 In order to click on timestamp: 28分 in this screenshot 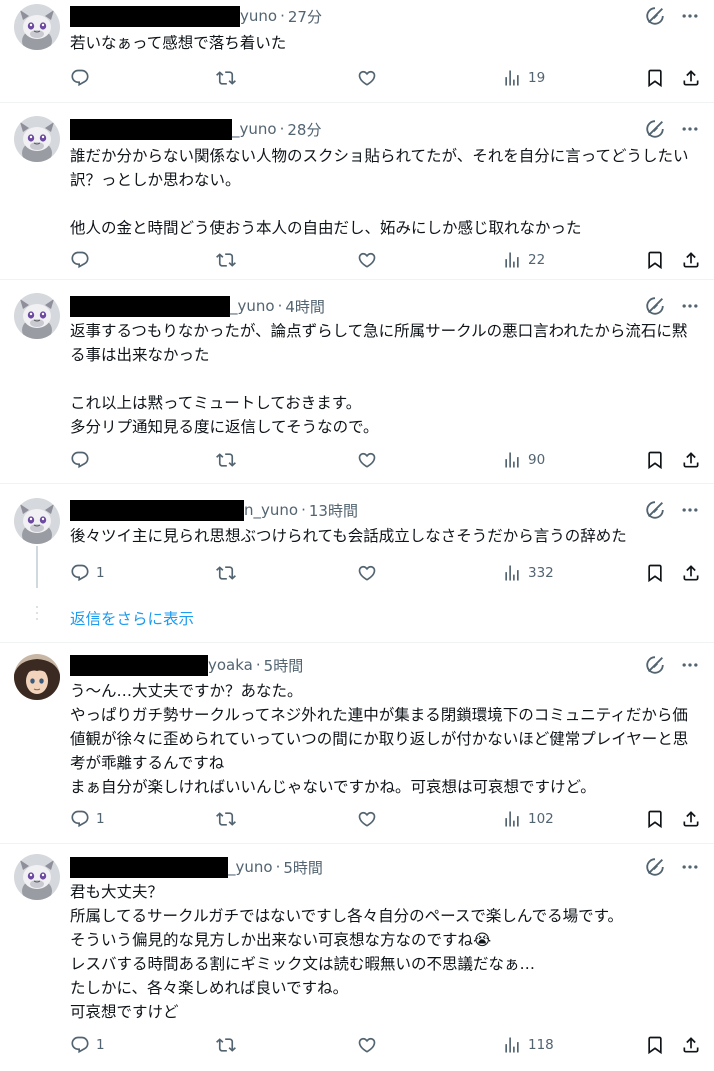, I will do `click(304, 129)`.